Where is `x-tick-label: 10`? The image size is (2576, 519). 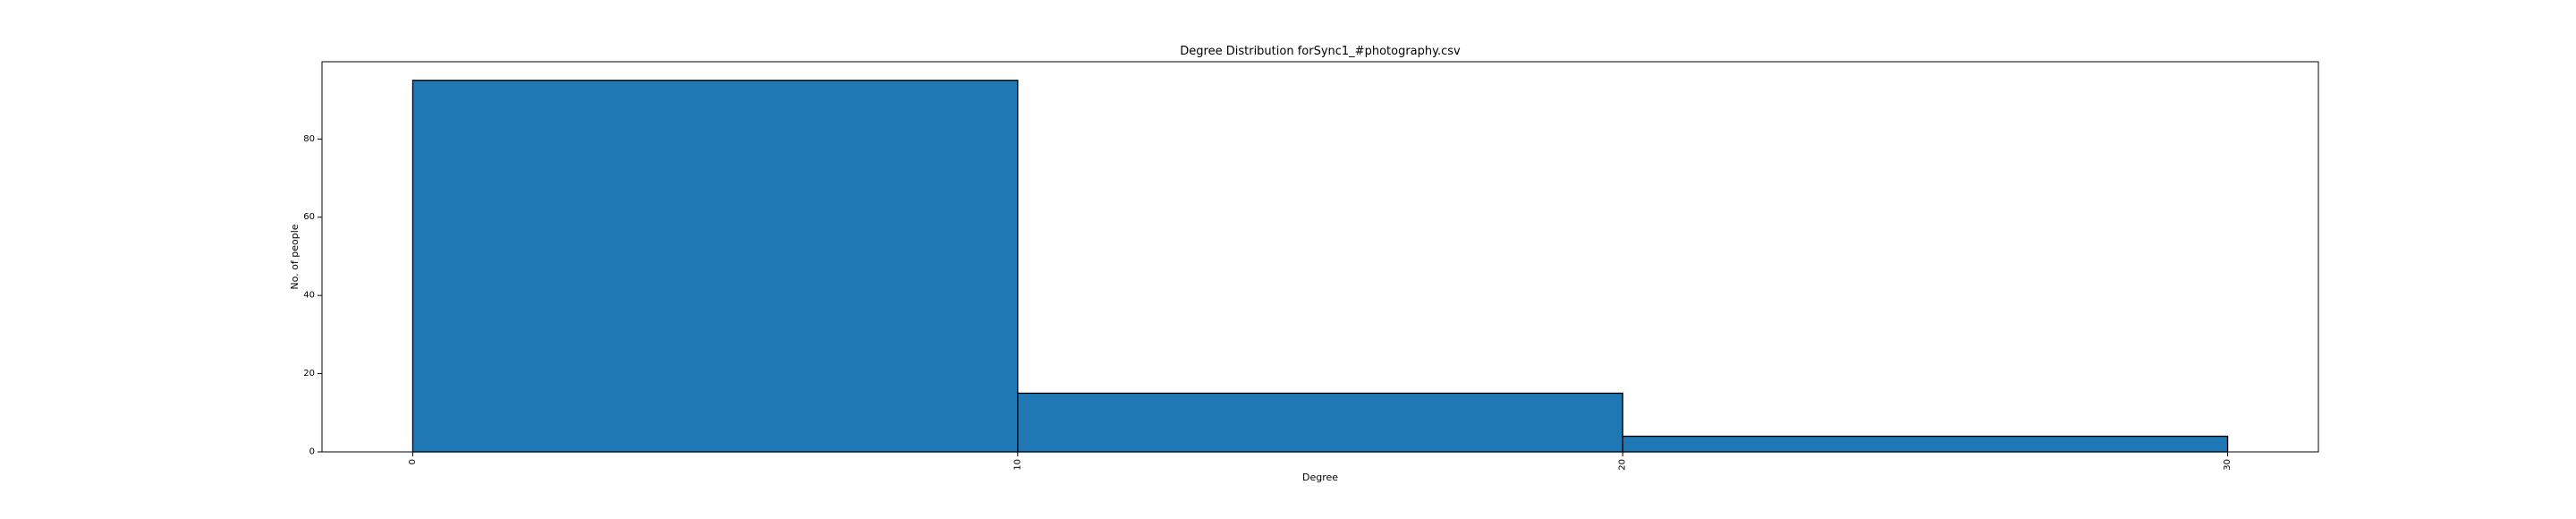 x-tick-label: 10 is located at coordinates (1017, 465).